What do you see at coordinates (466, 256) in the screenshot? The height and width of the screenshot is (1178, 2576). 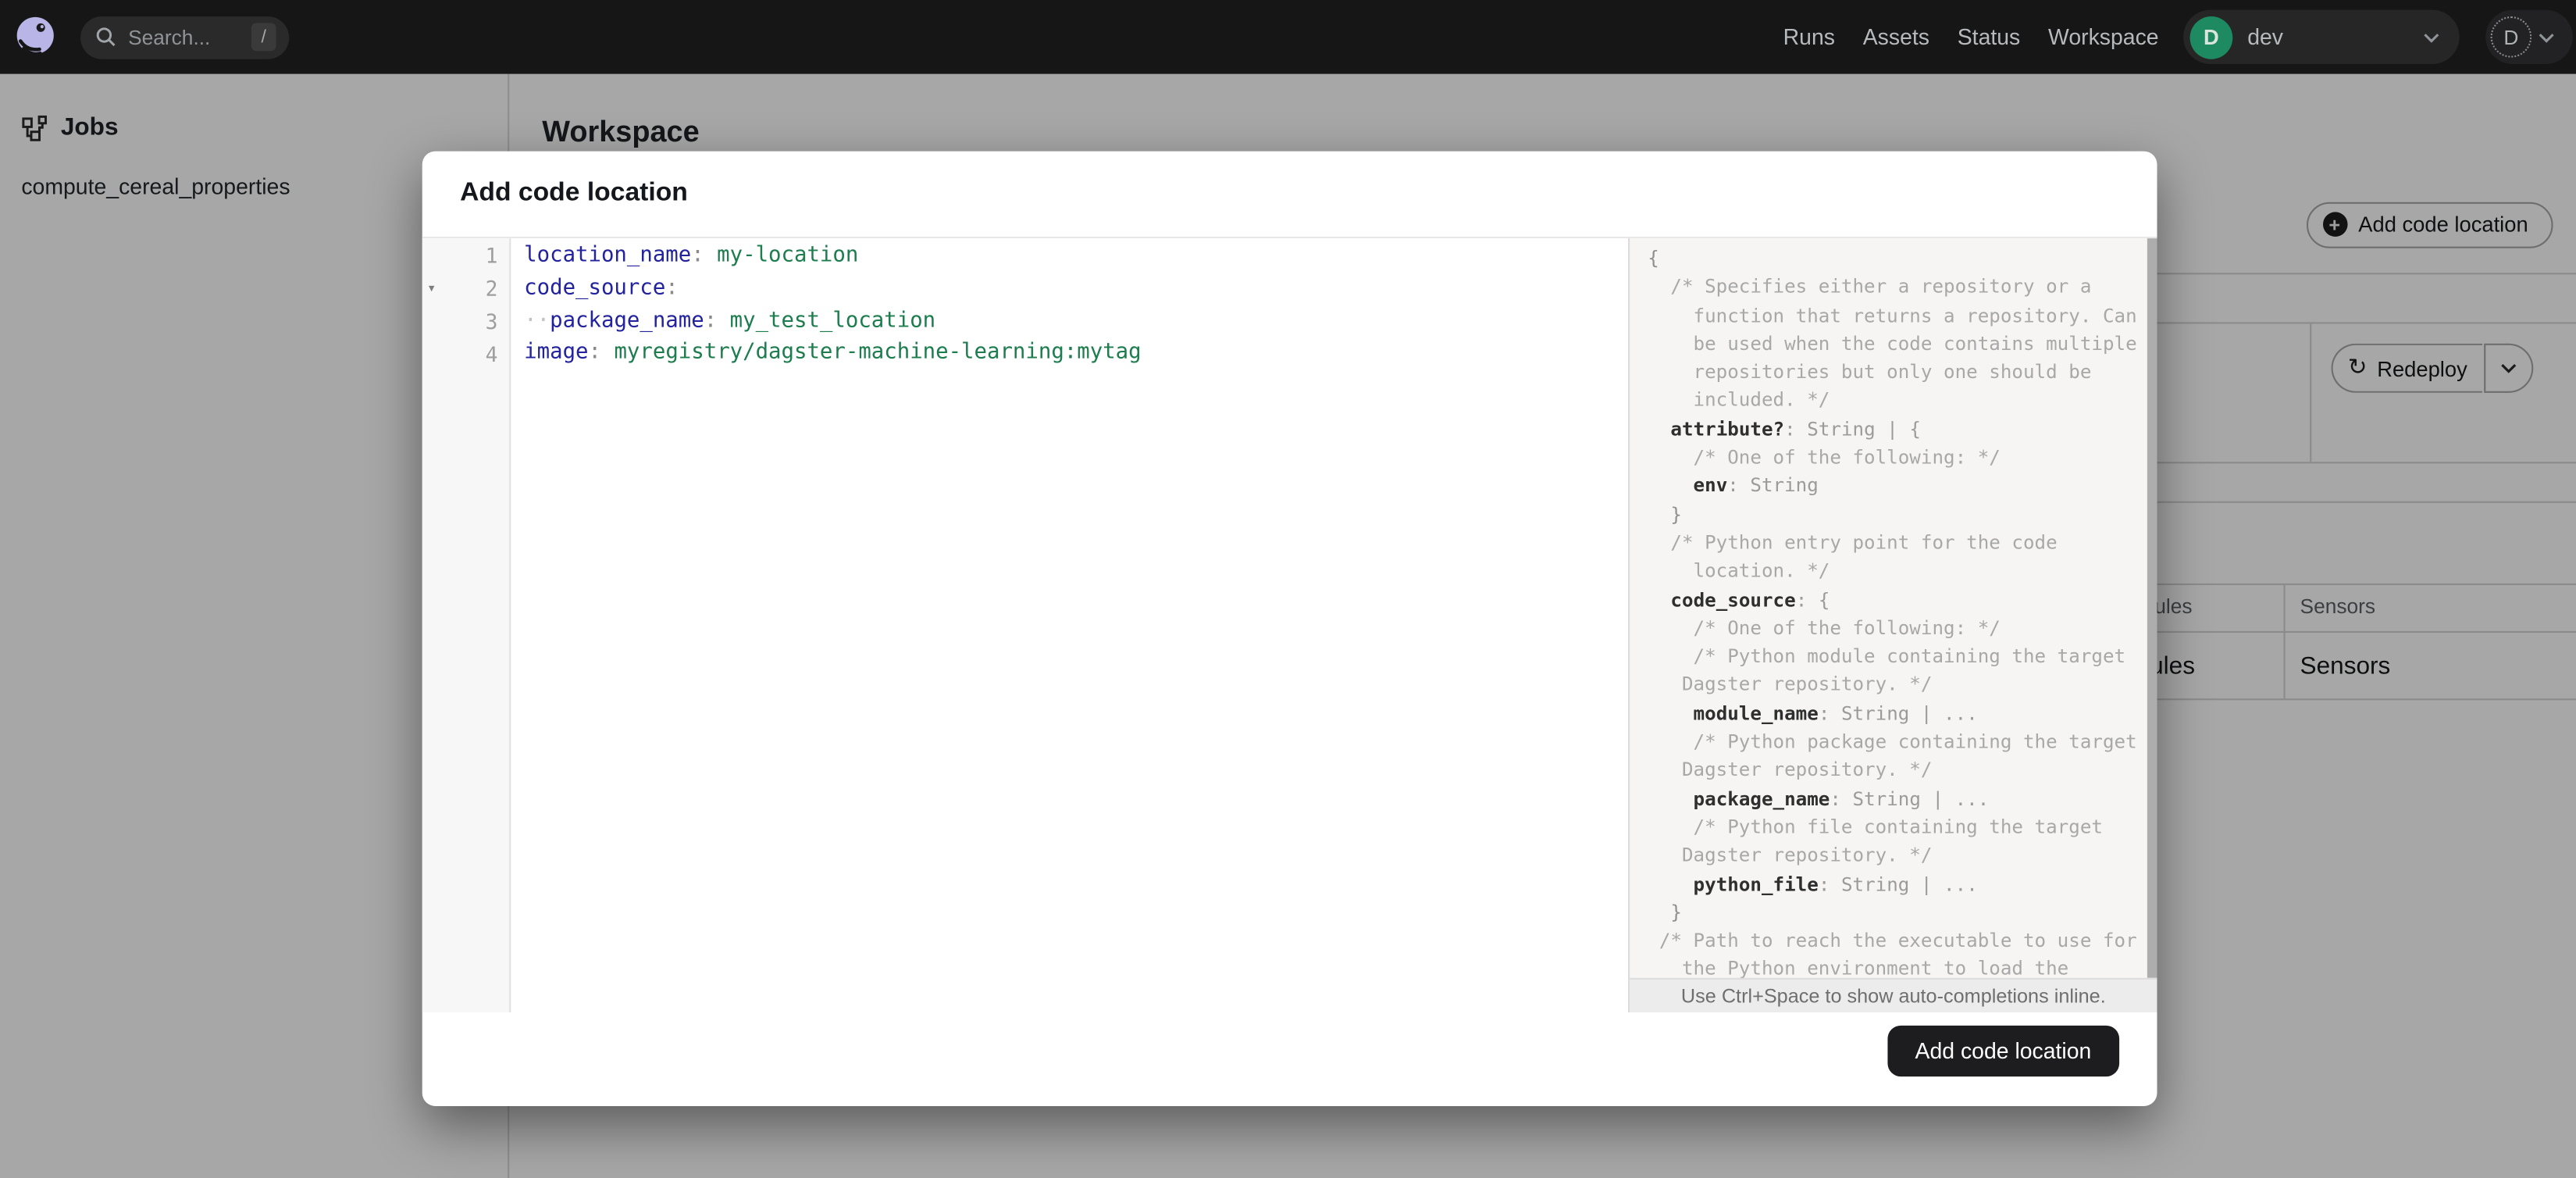 I see `gutter-row: 1` at bounding box center [466, 256].